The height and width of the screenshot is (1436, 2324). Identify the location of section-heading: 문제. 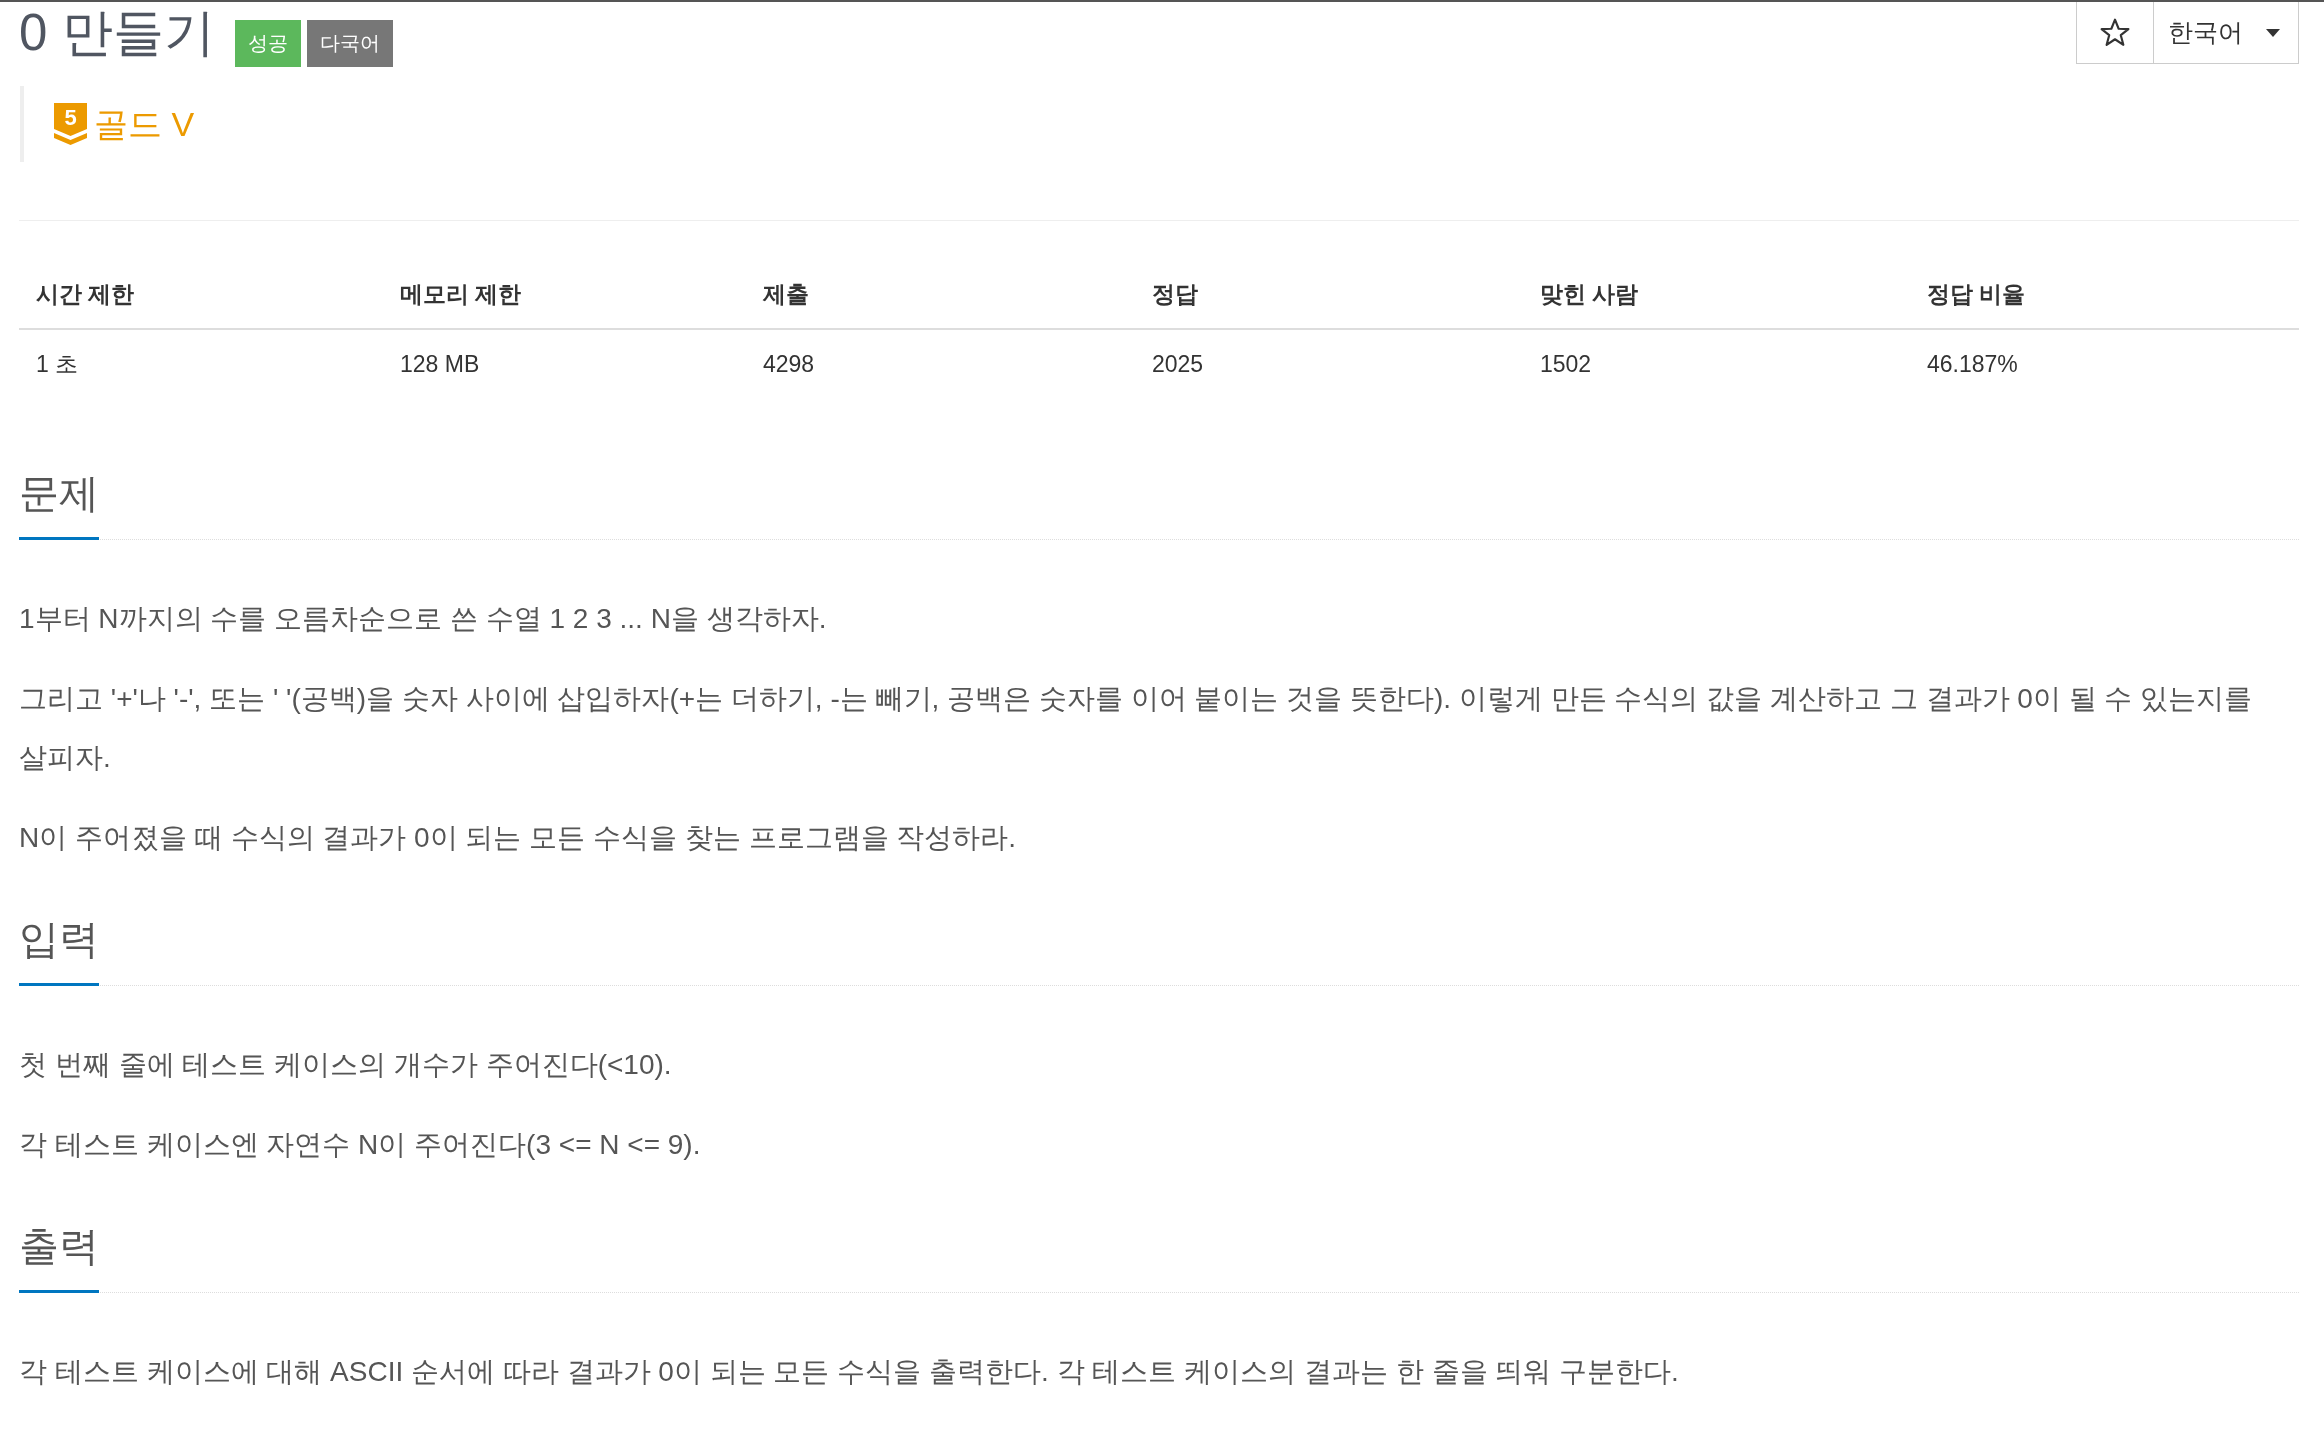
(59, 504).